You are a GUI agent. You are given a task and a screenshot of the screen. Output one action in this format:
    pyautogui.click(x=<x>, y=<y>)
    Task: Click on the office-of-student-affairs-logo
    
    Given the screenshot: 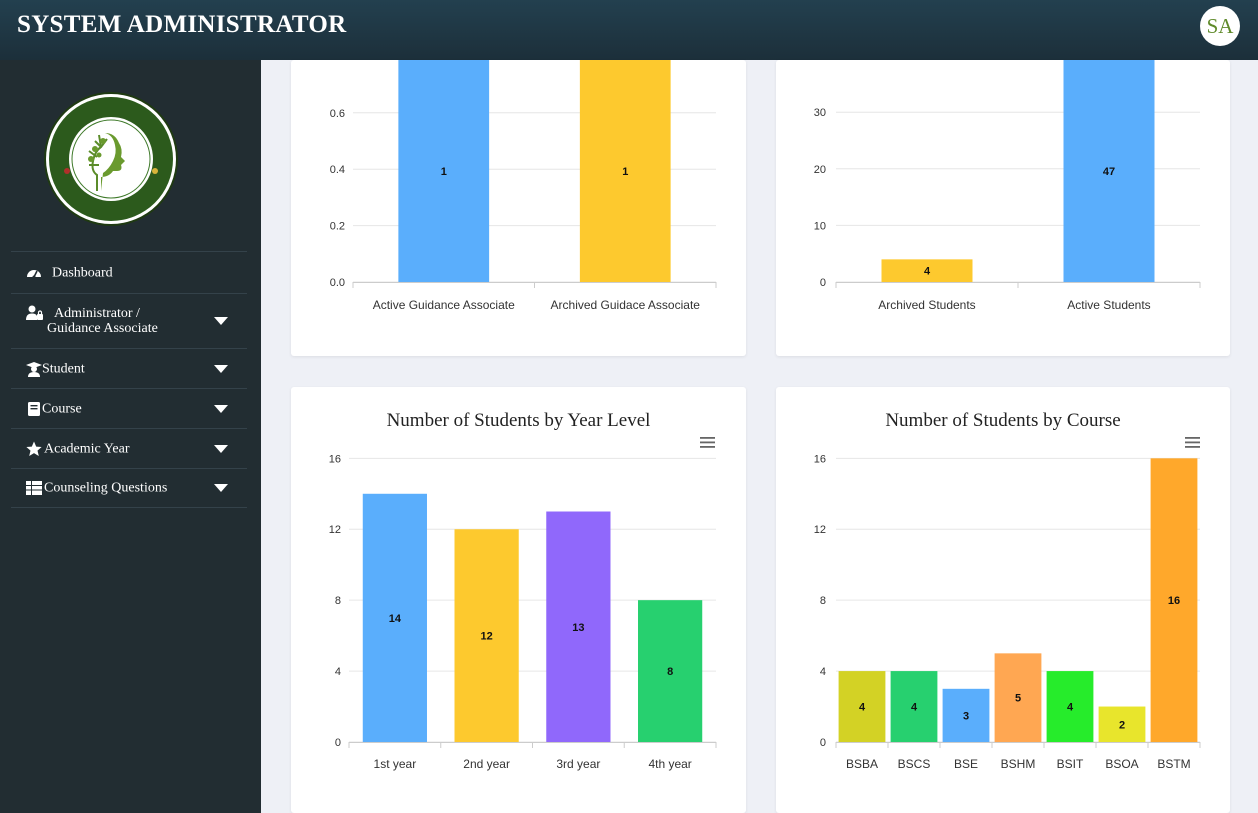 What is the action you would take?
    pyautogui.click(x=111, y=159)
    